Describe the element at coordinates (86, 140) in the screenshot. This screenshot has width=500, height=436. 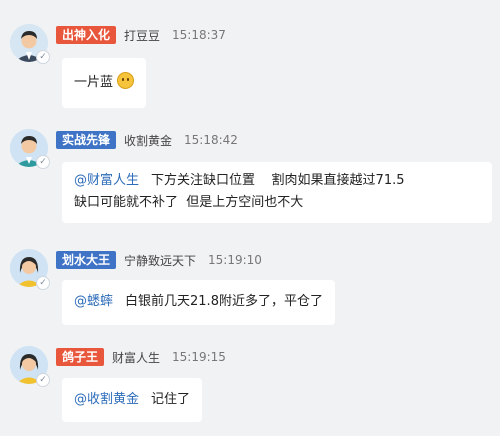
I see `user-tag: 实战先锋` at that location.